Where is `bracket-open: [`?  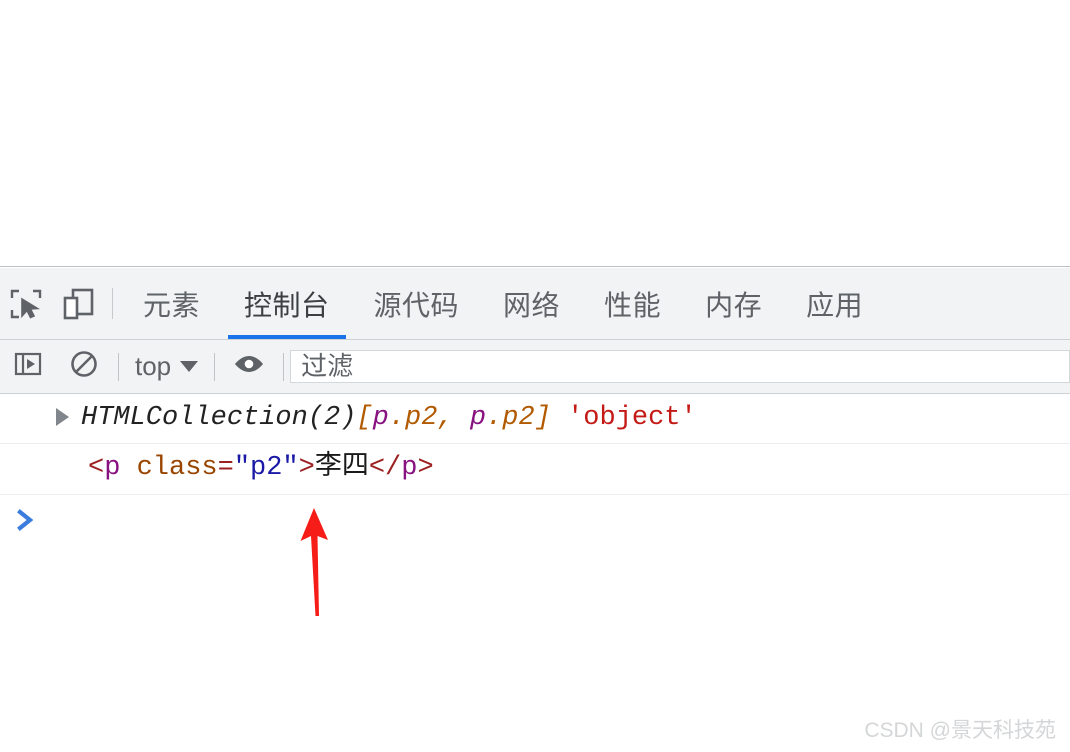
bracket-open: [ is located at coordinates (364, 418).